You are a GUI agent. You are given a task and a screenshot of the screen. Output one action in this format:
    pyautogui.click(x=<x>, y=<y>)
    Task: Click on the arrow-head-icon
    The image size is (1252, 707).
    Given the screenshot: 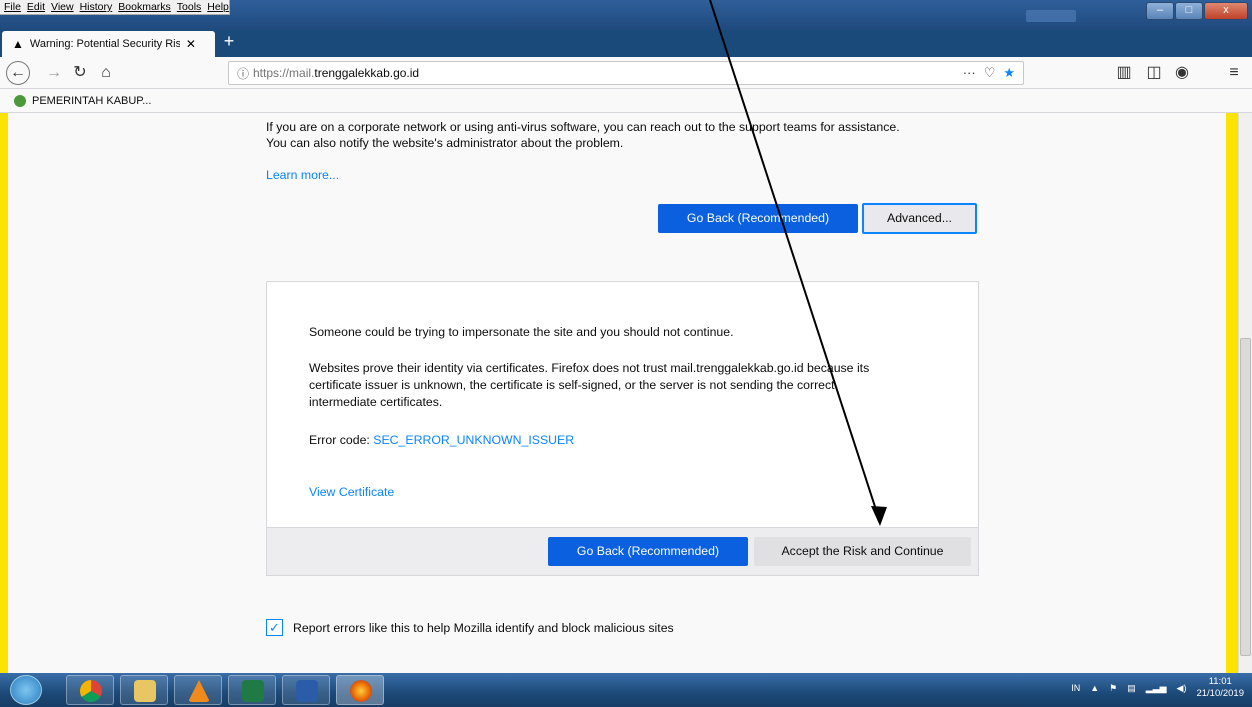 What is the action you would take?
    pyautogui.click(x=879, y=516)
    